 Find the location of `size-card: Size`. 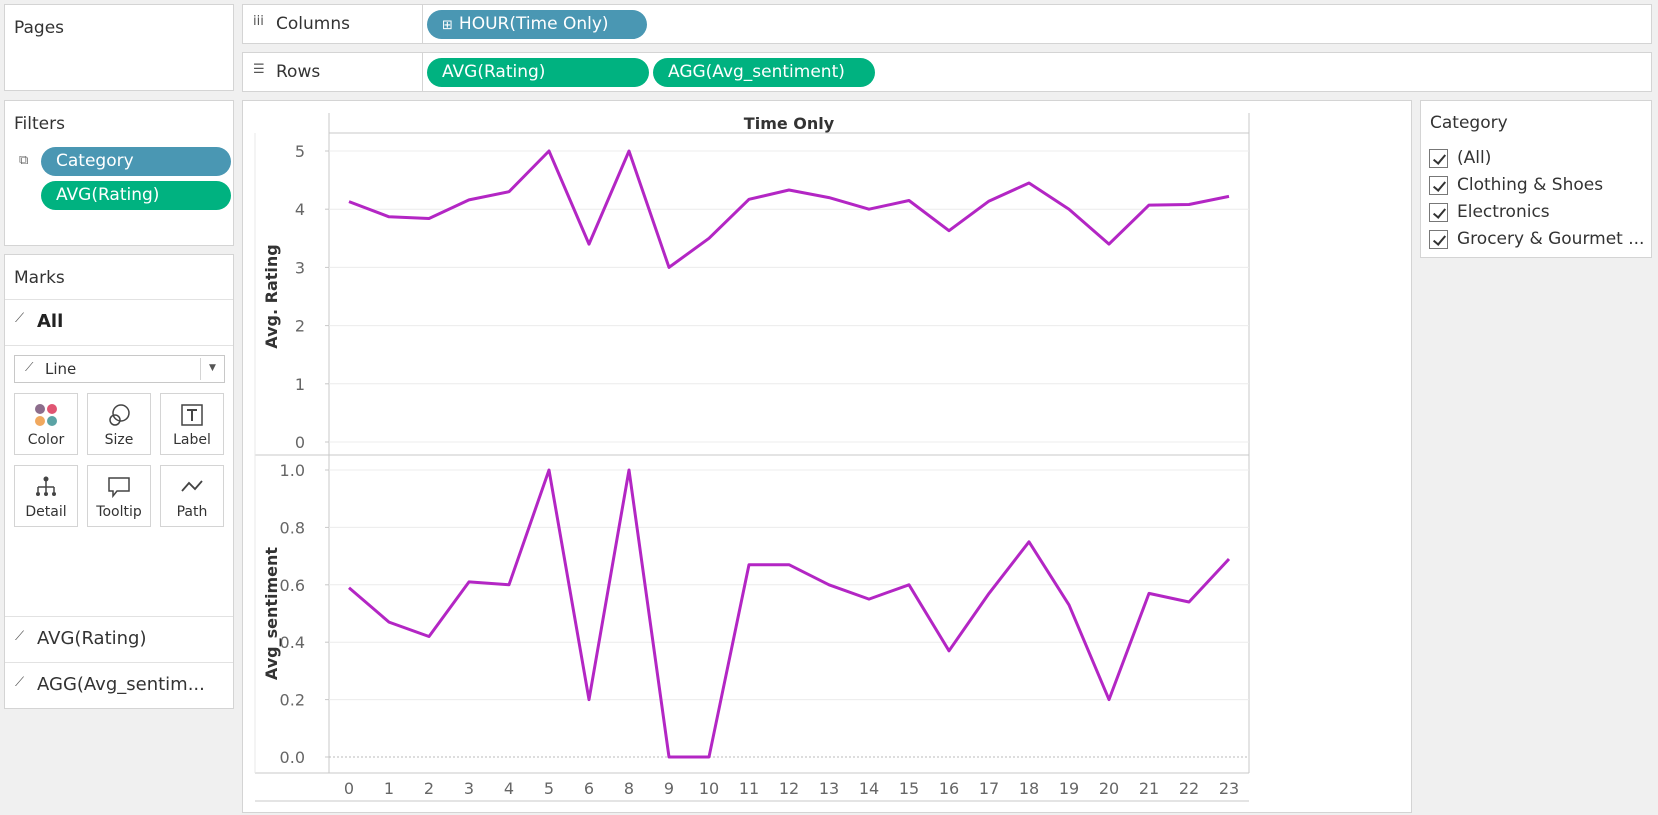

size-card: Size is located at coordinates (119, 424).